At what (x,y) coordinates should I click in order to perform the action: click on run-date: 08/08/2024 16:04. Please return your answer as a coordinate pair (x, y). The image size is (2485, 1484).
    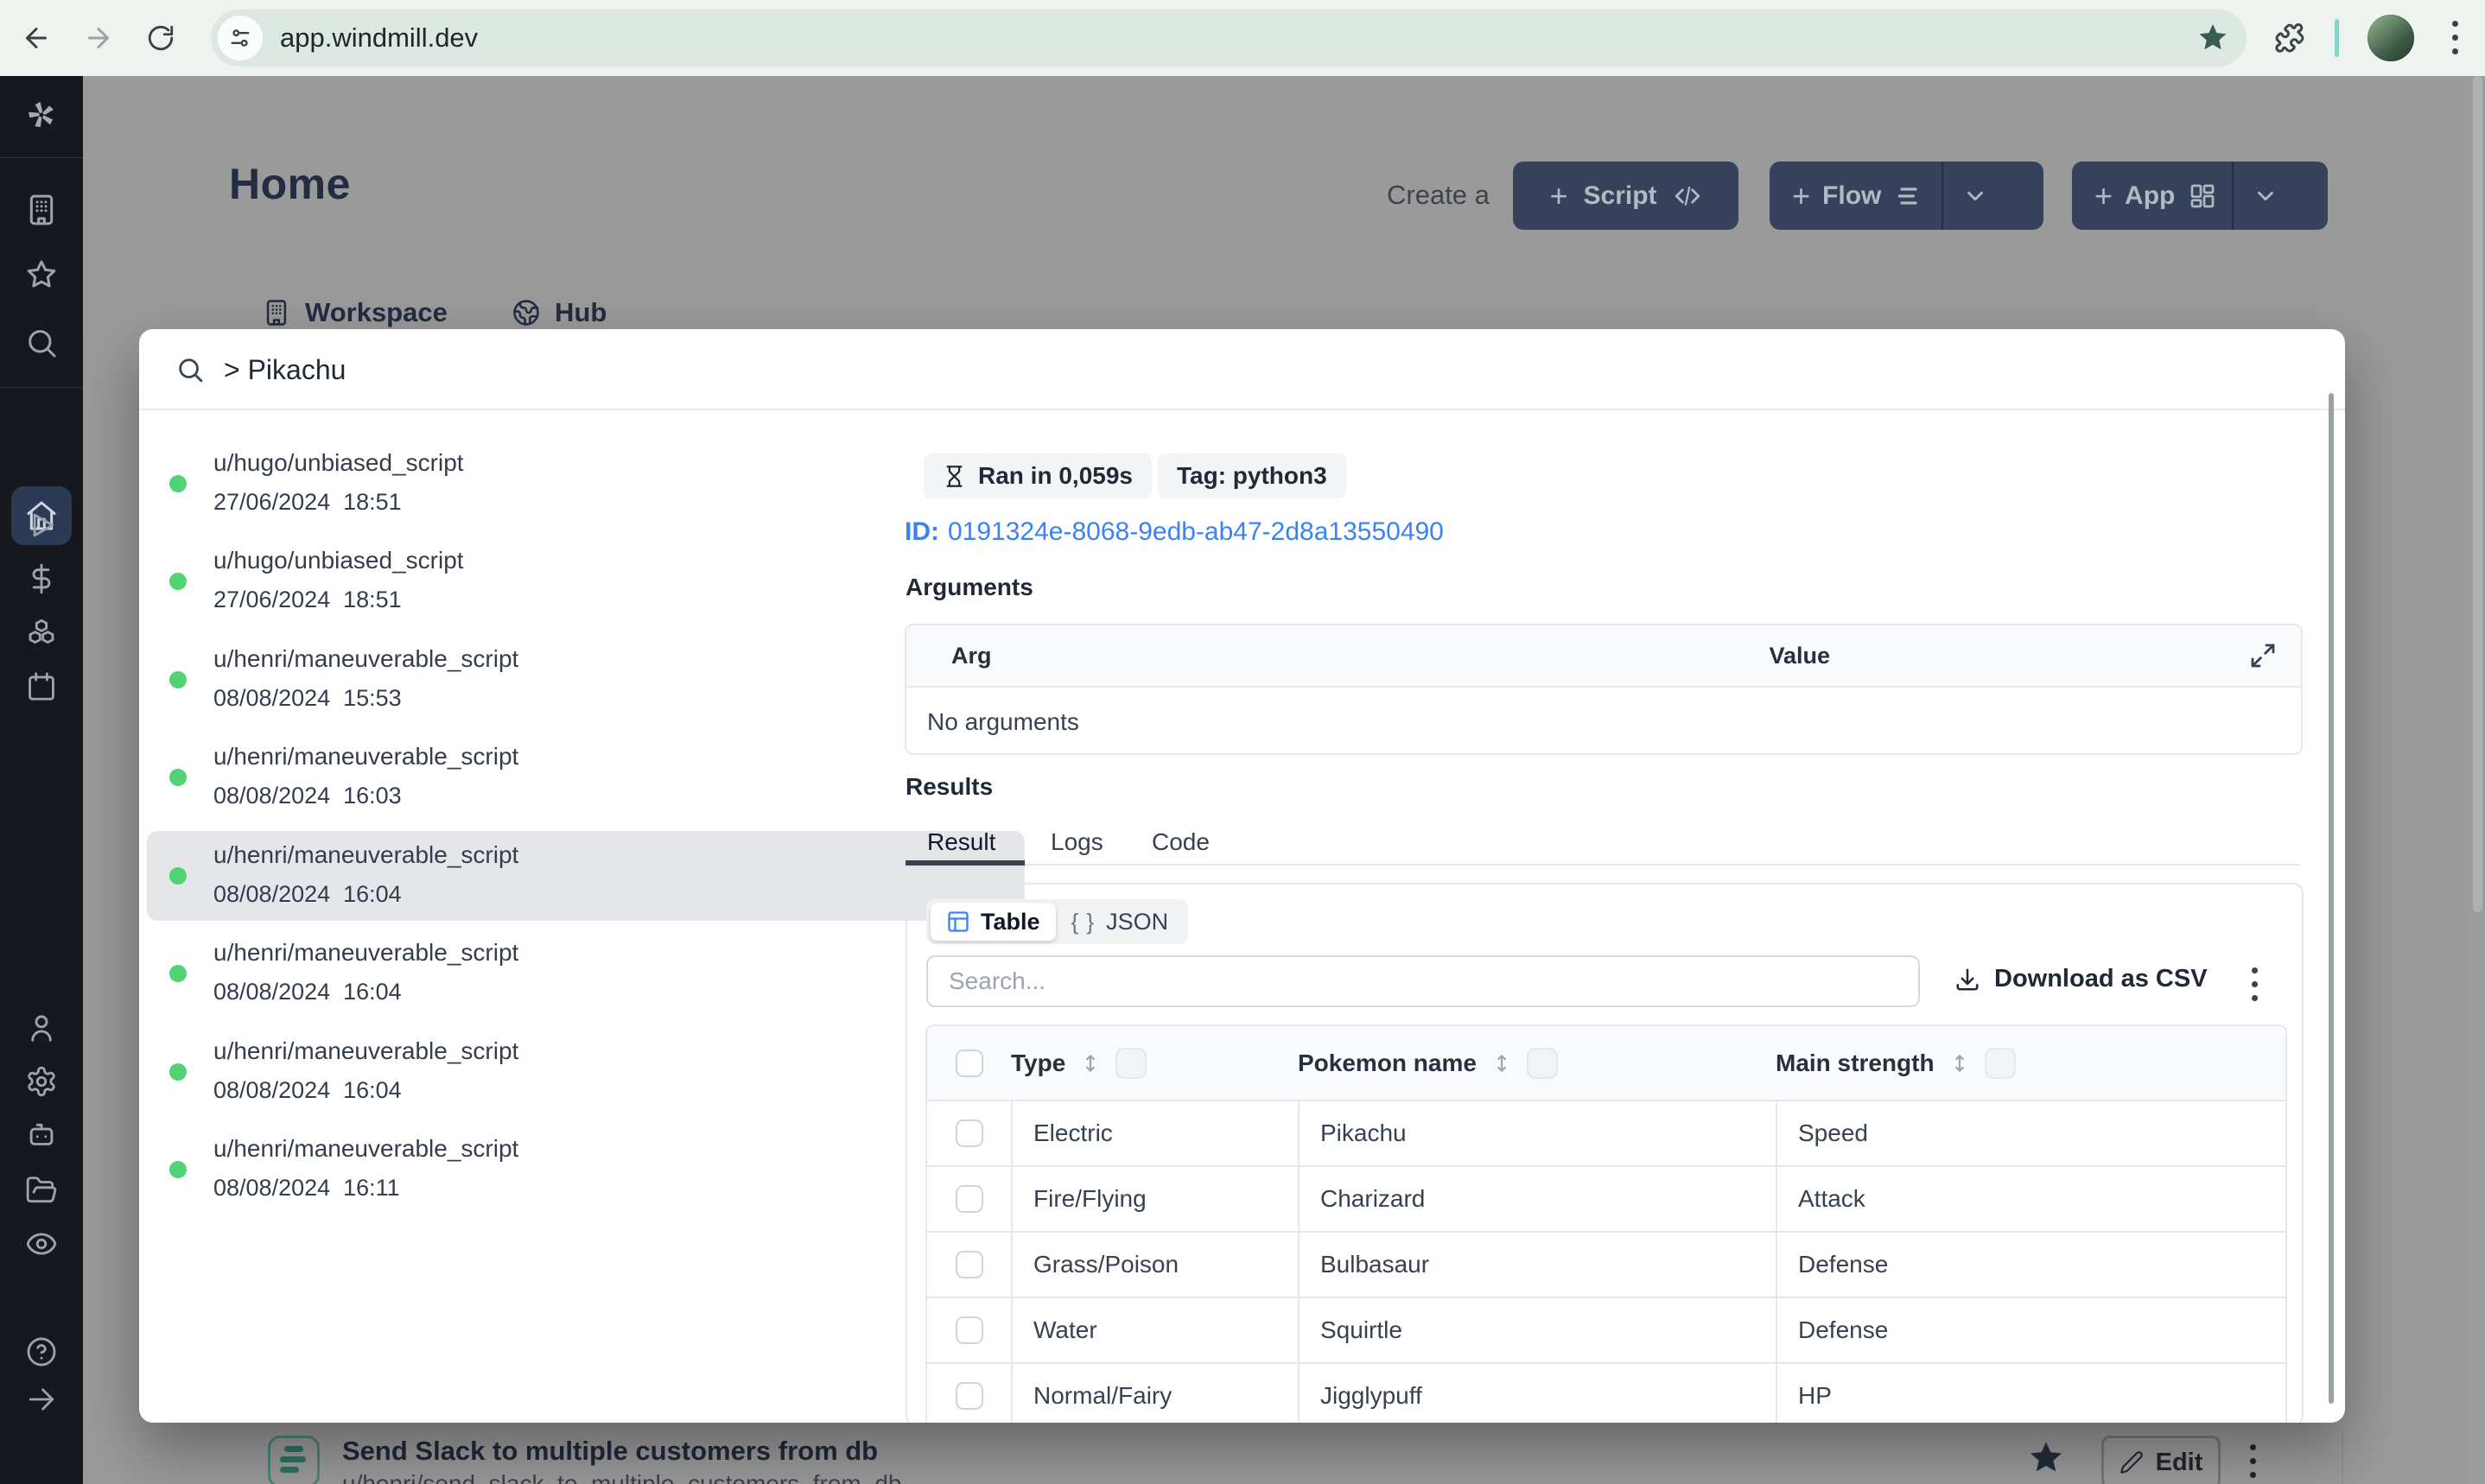
    Looking at the image, I should click on (308, 894).